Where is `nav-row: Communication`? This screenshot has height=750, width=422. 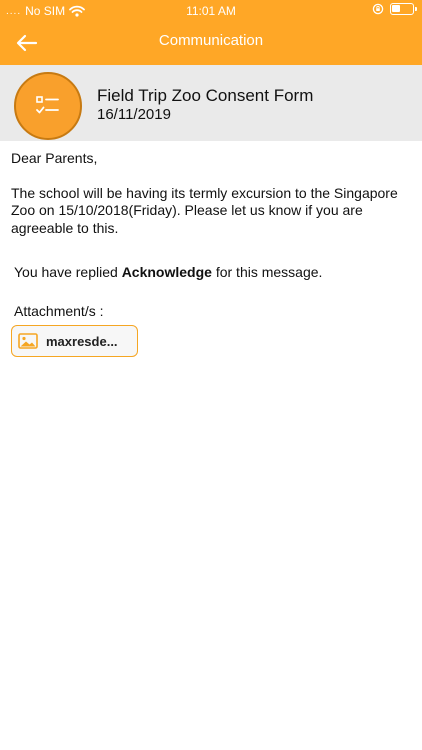
nav-row: Communication is located at coordinates (211, 43).